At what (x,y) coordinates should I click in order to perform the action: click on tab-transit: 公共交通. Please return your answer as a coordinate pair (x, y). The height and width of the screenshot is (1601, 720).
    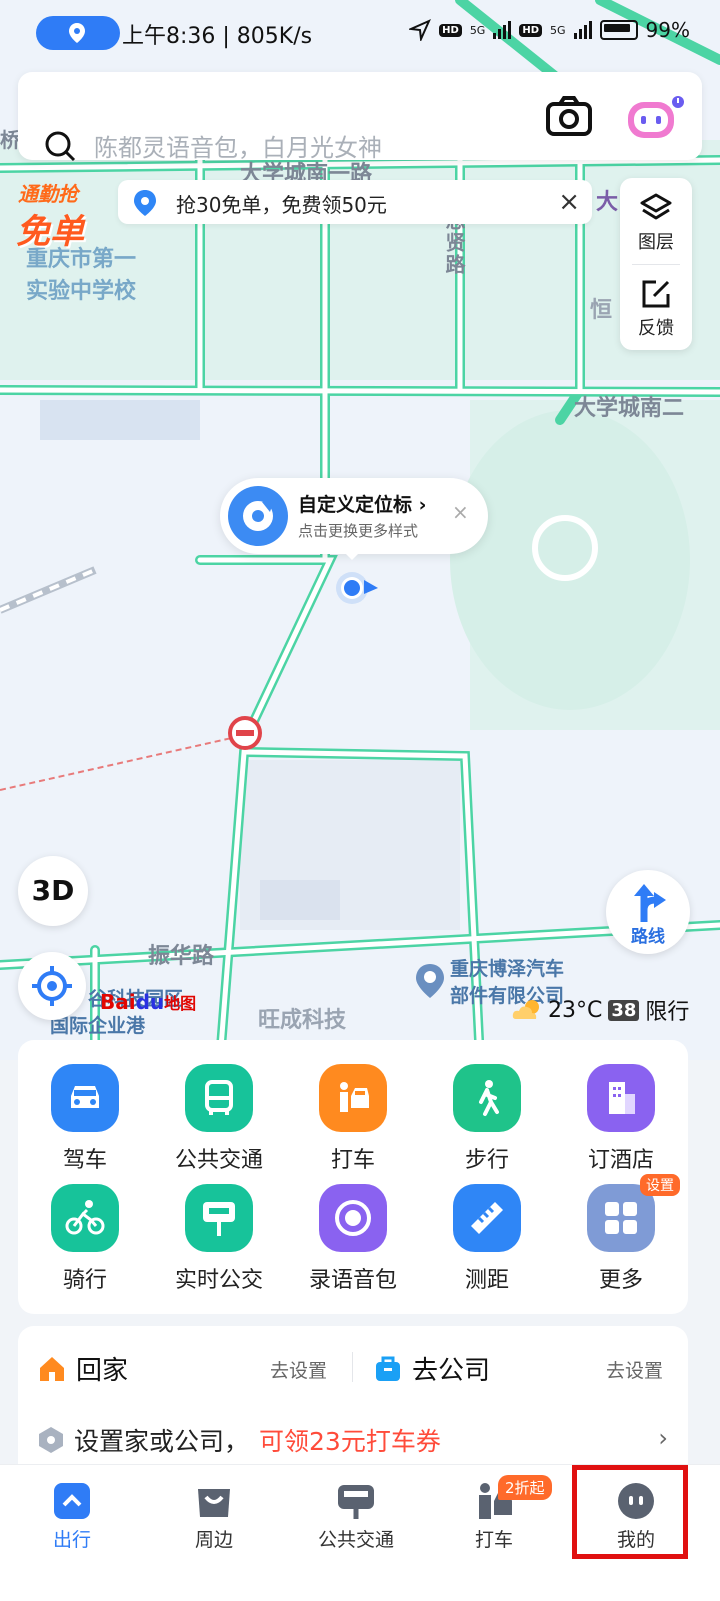
    Looking at the image, I should click on (356, 1533).